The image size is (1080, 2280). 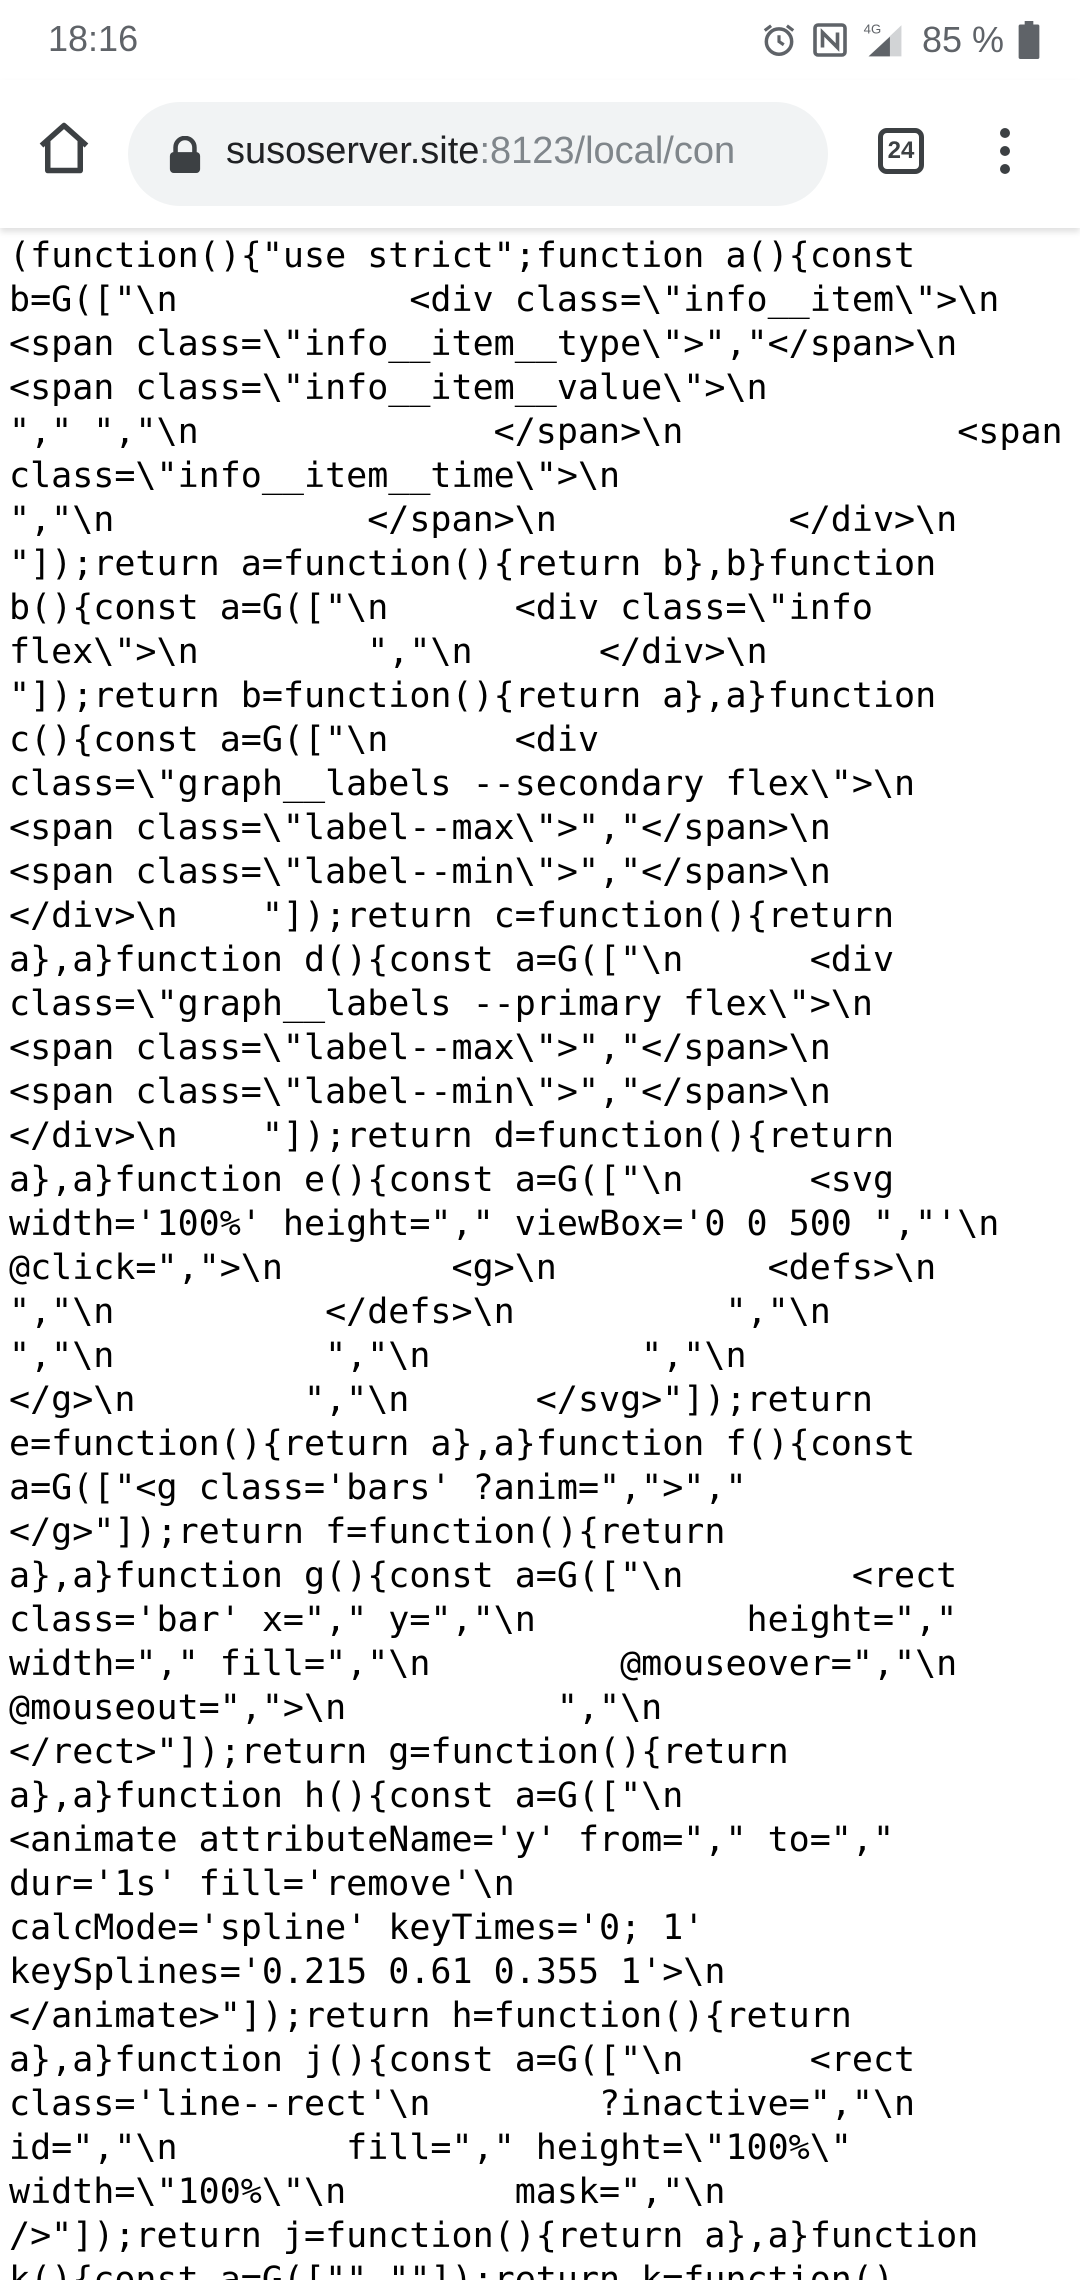 I want to click on url-text: susoserver.site:8123/local/con, so click(x=521, y=151).